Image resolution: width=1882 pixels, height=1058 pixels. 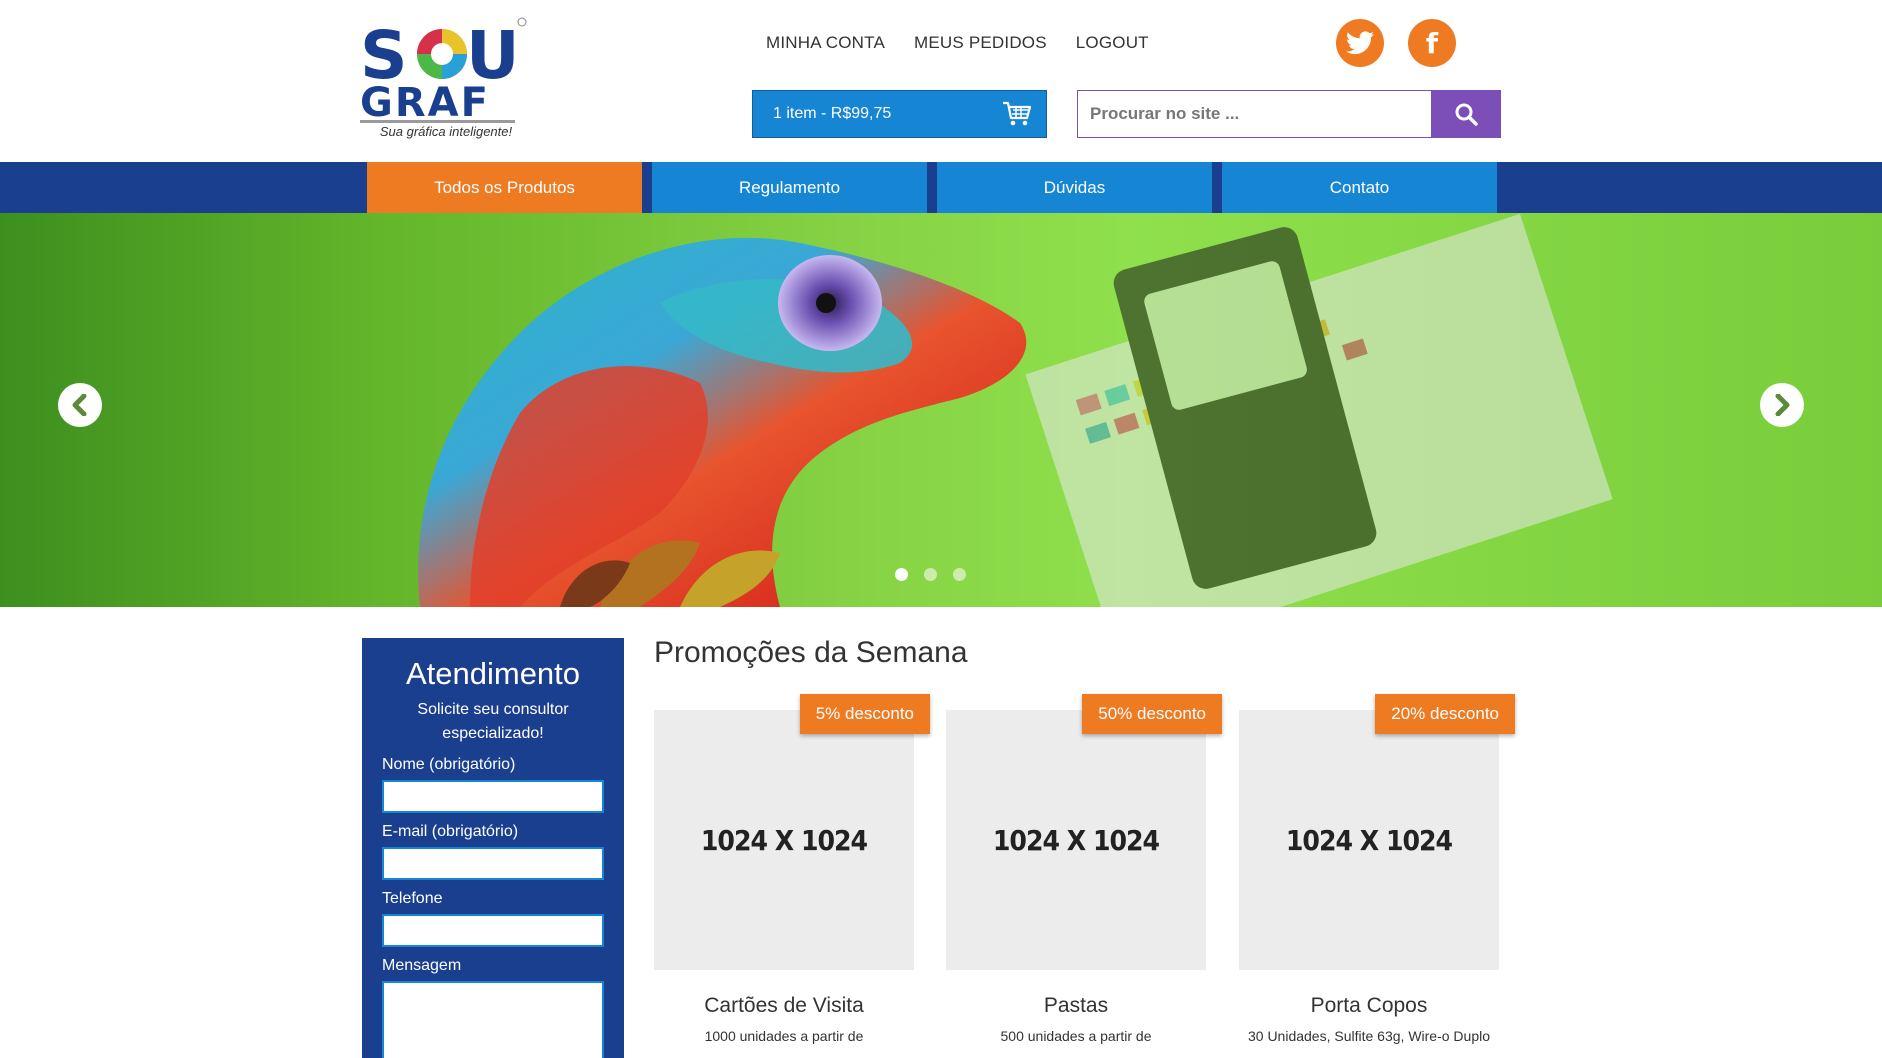 What do you see at coordinates (784, 1006) in the screenshot?
I see `product-name: Cartões de Visita` at bounding box center [784, 1006].